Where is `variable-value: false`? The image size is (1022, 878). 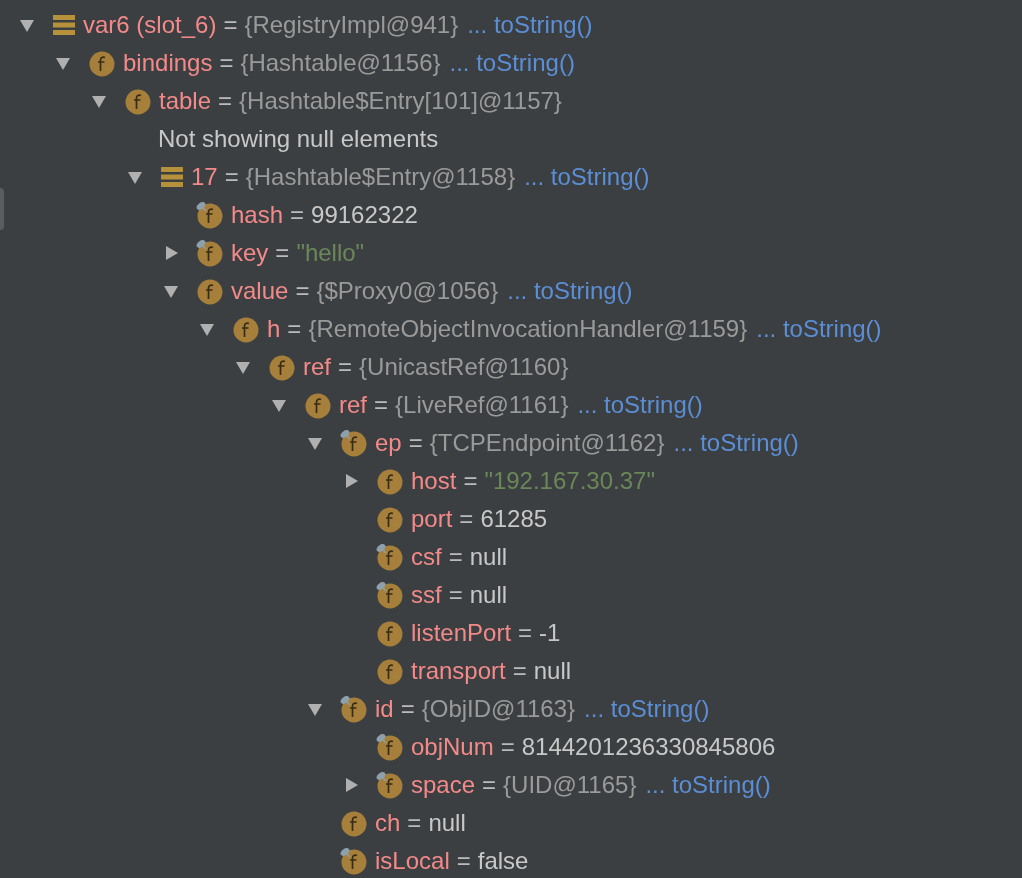 variable-value: false is located at coordinates (503, 861).